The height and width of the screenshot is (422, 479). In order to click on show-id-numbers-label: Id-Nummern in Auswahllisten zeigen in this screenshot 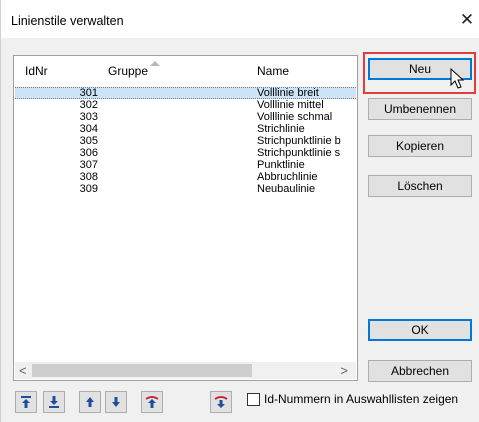, I will do `click(361, 399)`.